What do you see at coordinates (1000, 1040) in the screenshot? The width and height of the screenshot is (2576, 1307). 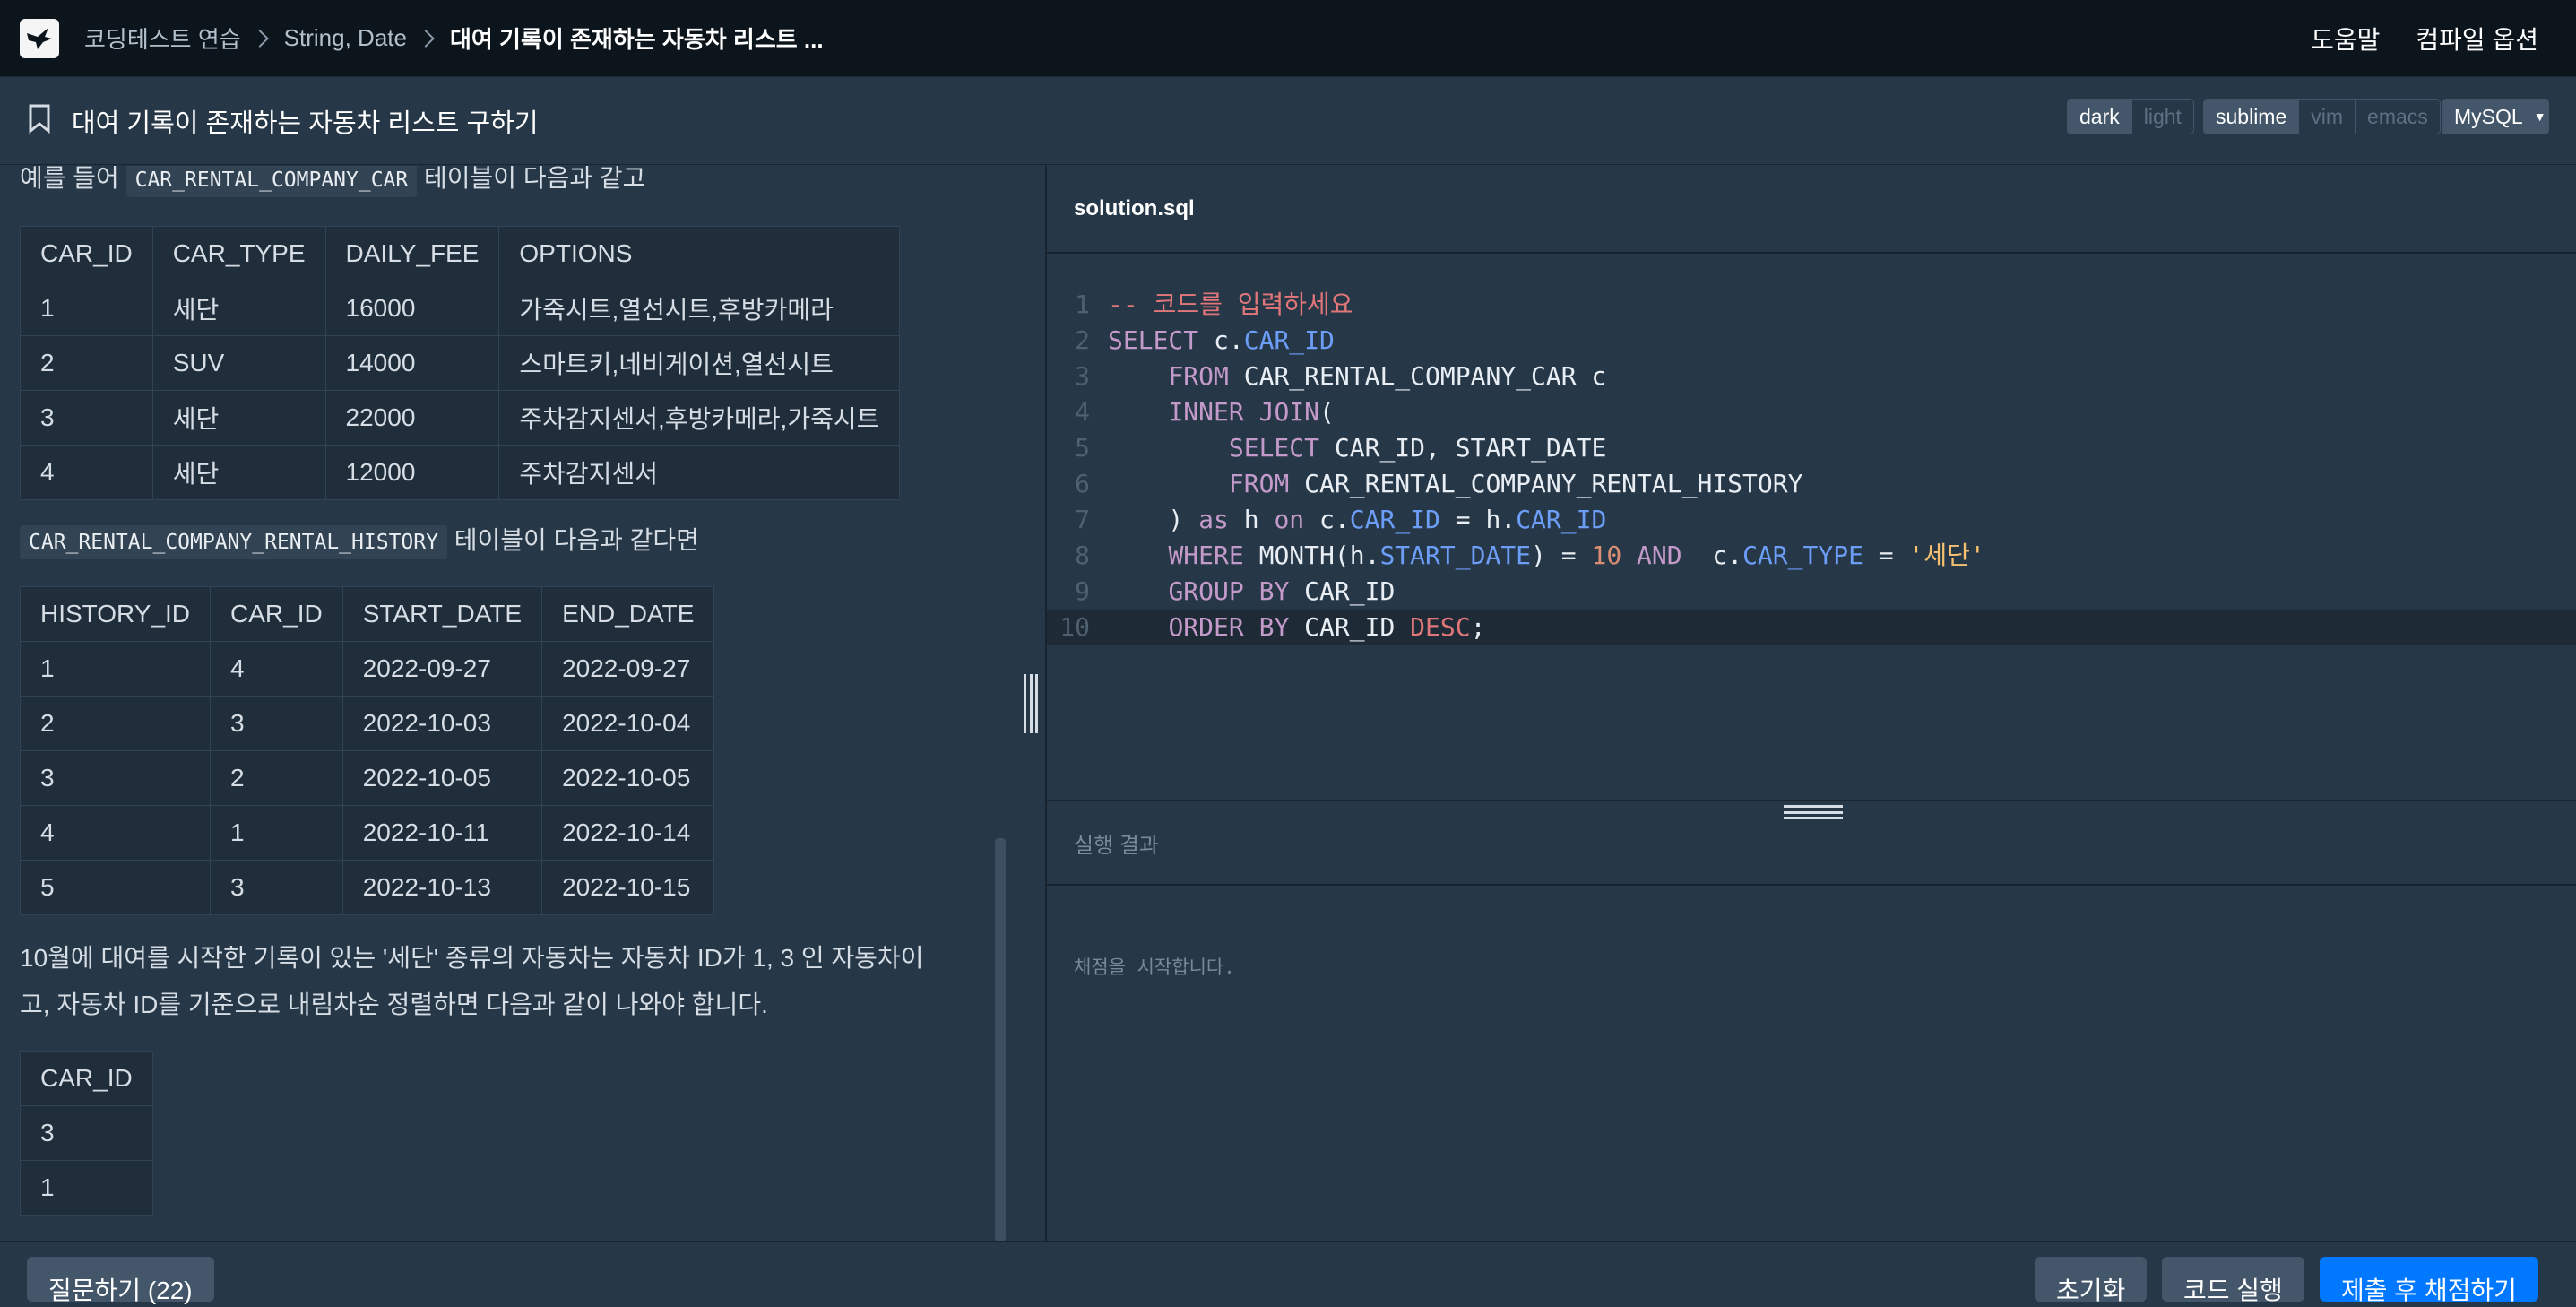 I see `description-scrollbar` at bounding box center [1000, 1040].